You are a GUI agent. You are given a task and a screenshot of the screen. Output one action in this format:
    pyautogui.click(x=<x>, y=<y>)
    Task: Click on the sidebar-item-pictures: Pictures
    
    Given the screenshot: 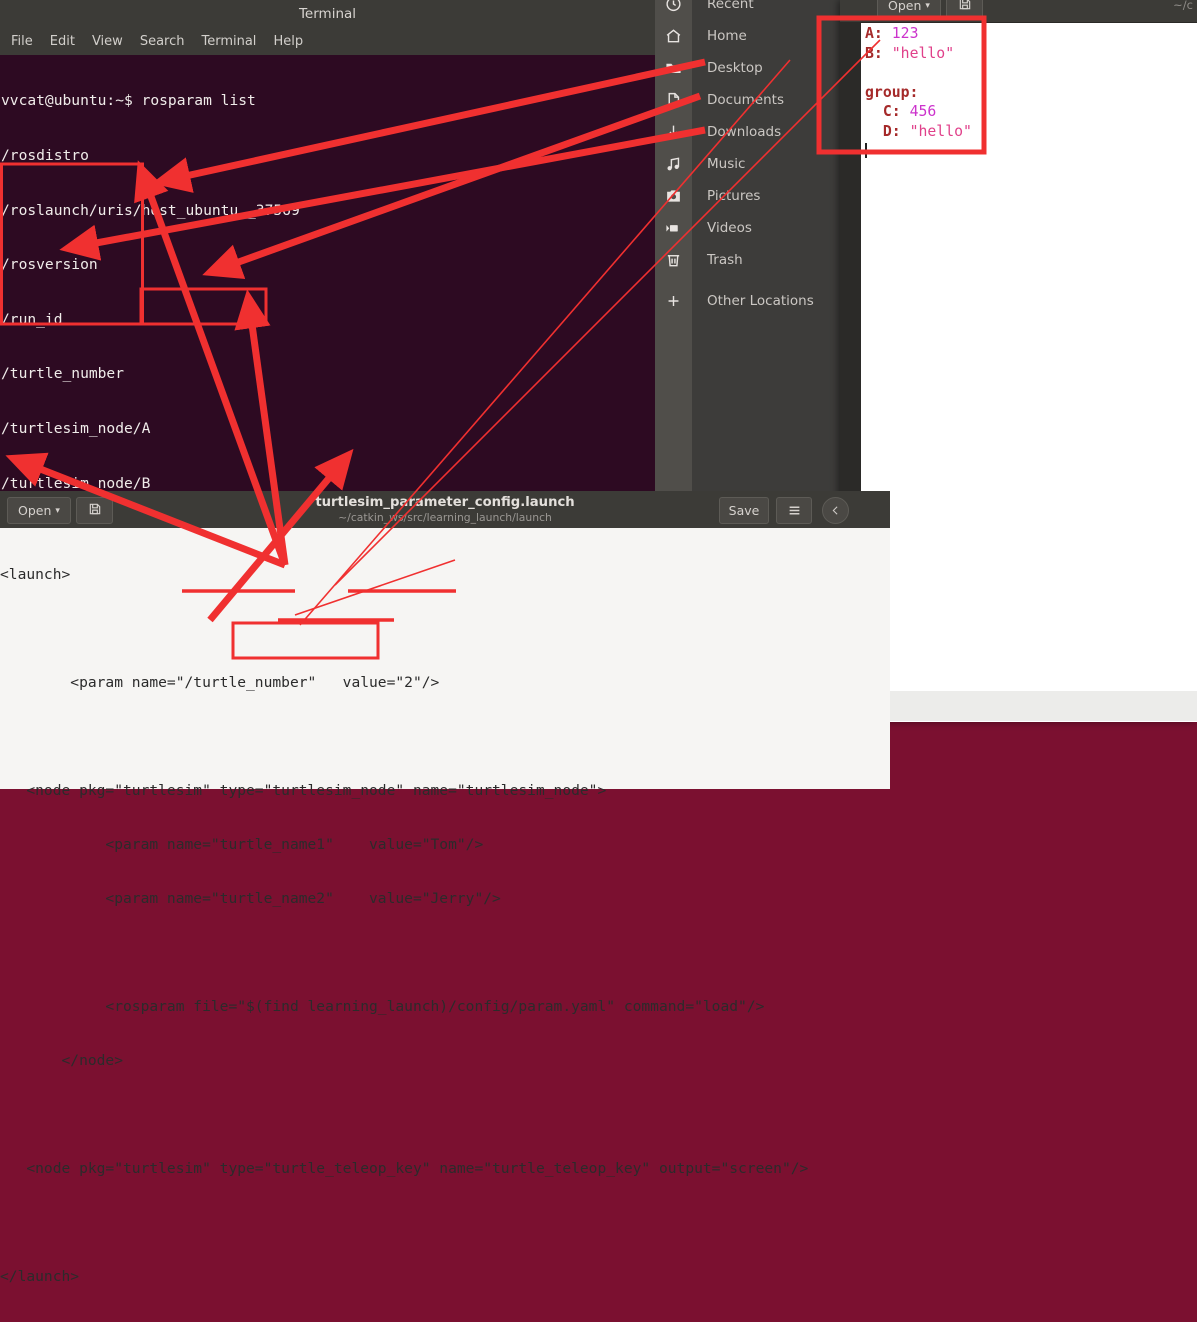 What is the action you would take?
    pyautogui.click(x=750, y=196)
    